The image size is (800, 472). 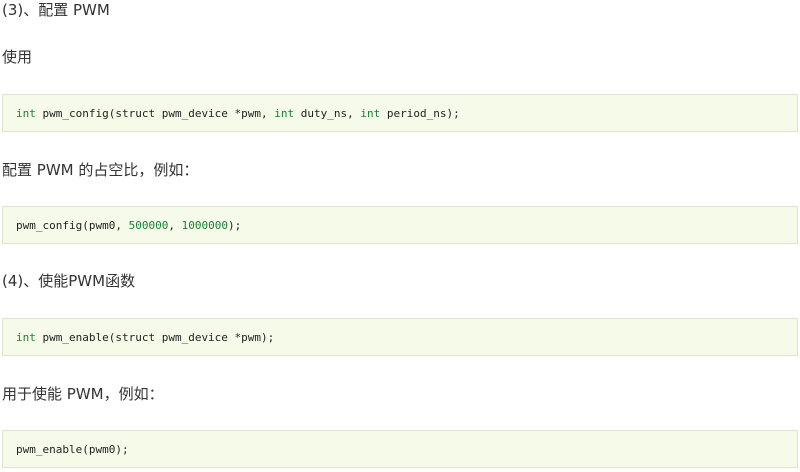 What do you see at coordinates (175, 225) in the screenshot?
I see `code-text: ,` at bounding box center [175, 225].